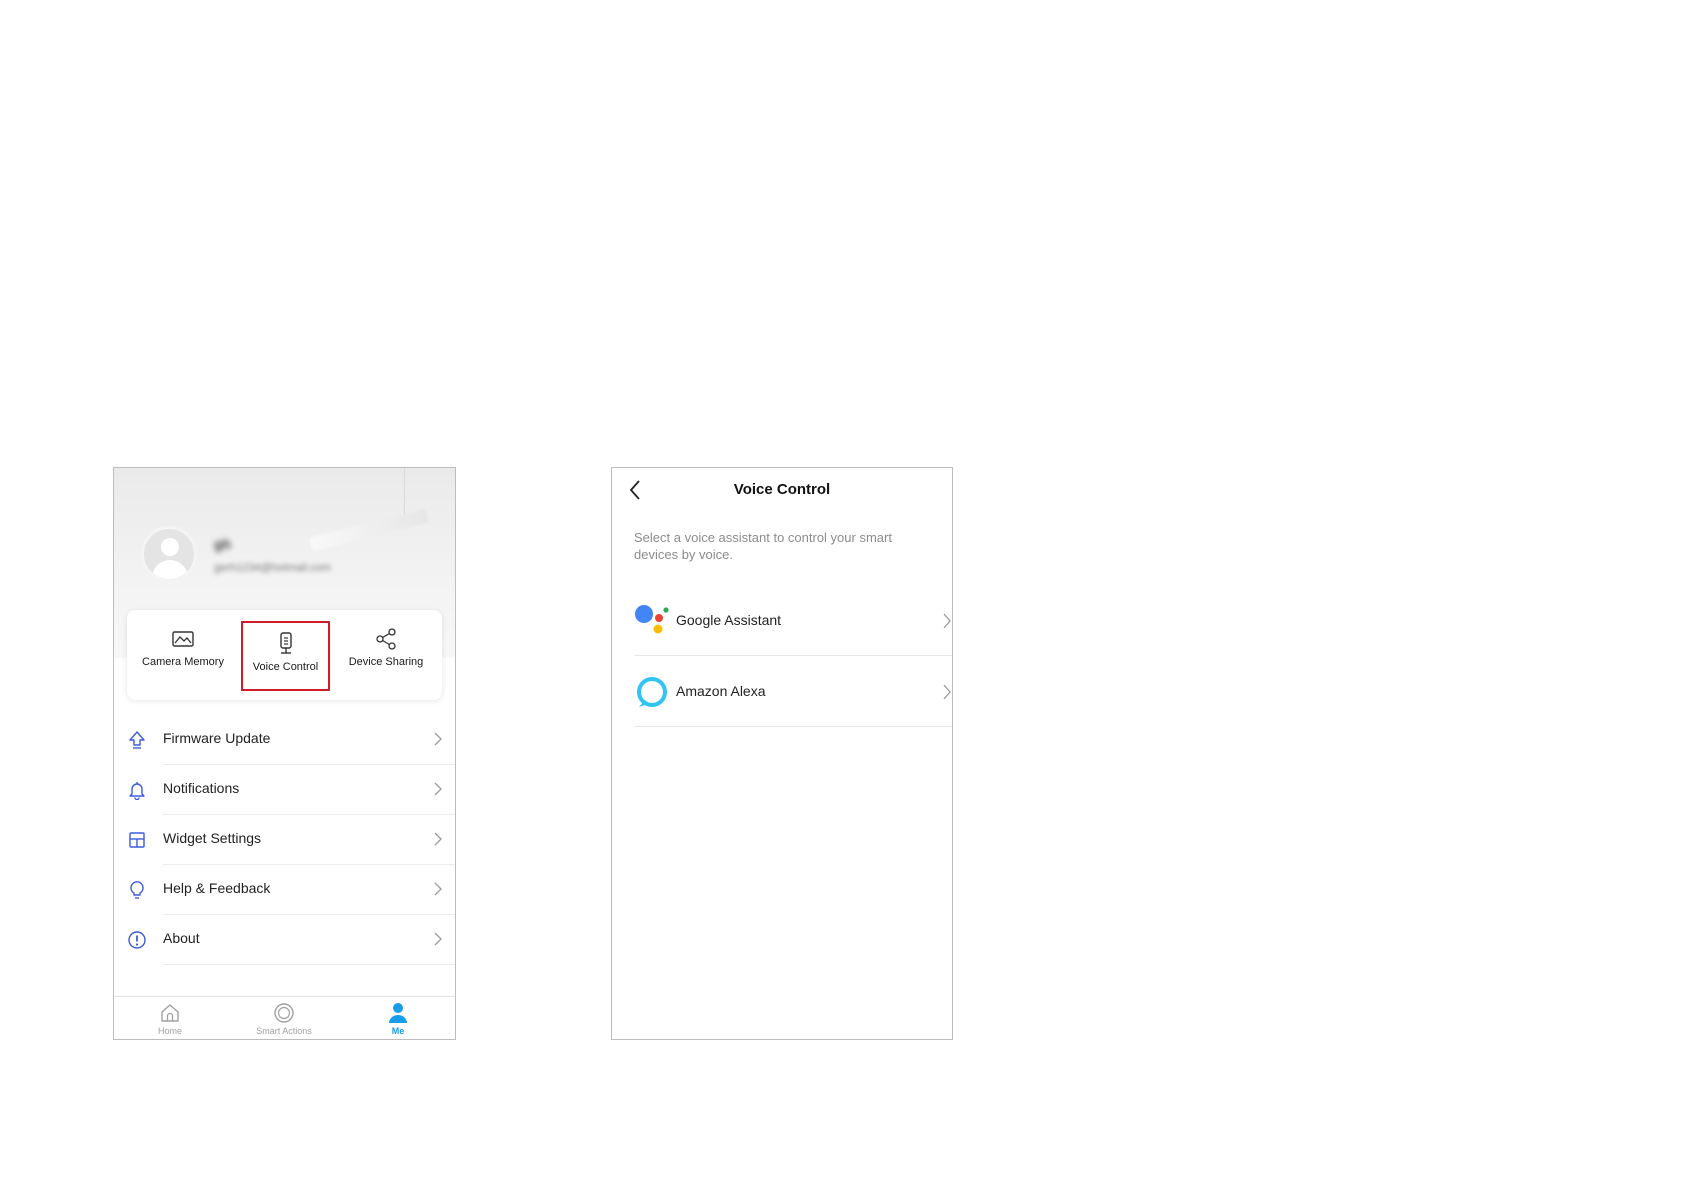 This screenshot has height=1192, width=1685. Describe the element at coordinates (170, 569) in the screenshot. I see `avatar-body` at that location.